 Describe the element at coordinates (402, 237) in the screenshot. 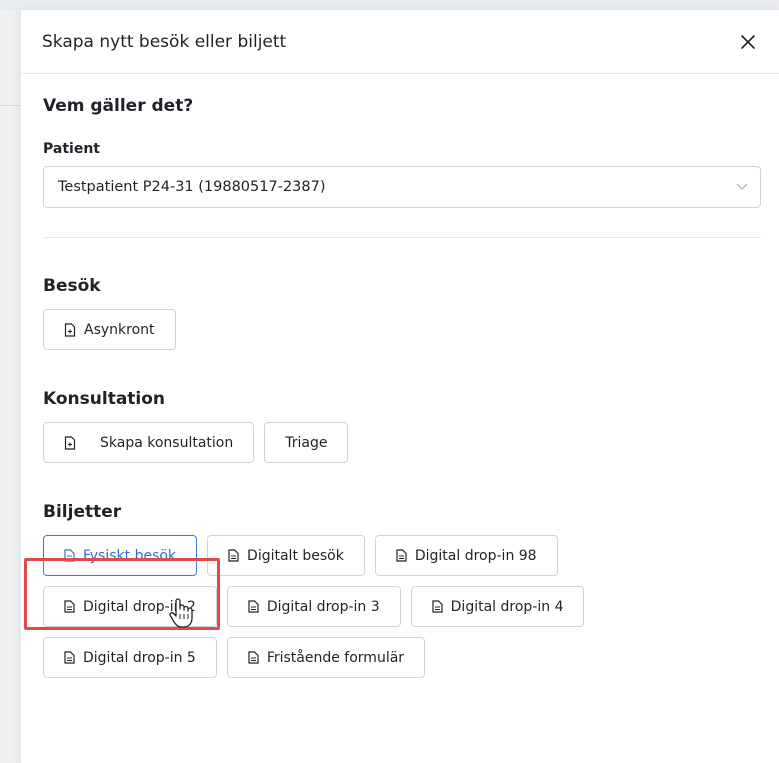

I see `section-divider` at that location.